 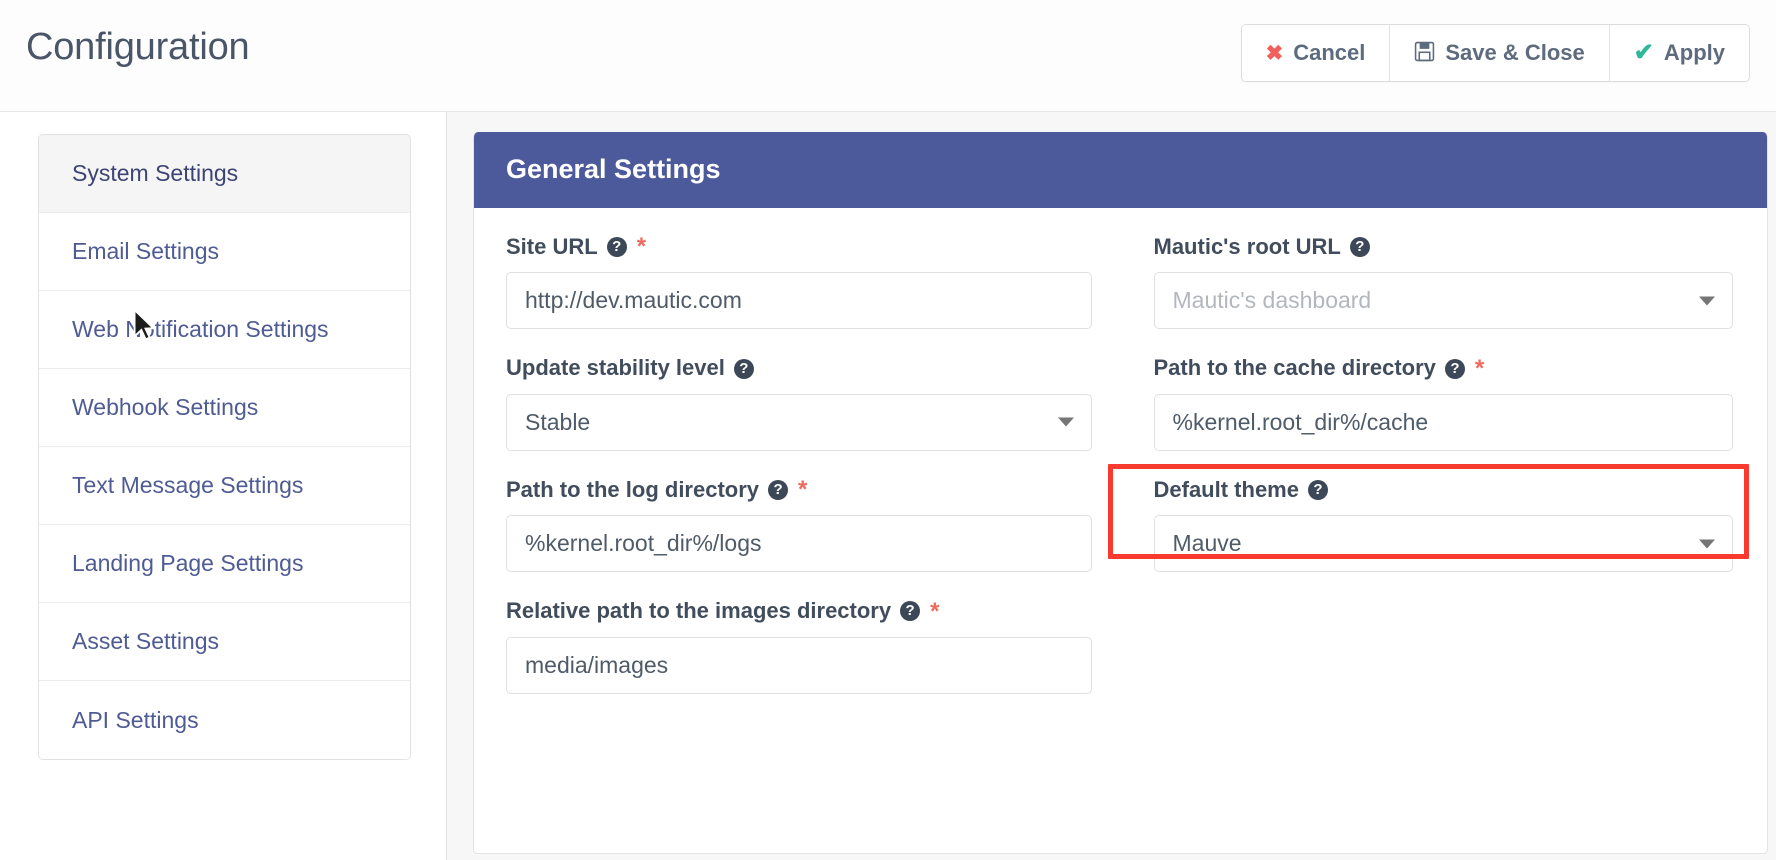 I want to click on sidebar-item-asset-settings: Asset Settings, so click(x=224, y=642).